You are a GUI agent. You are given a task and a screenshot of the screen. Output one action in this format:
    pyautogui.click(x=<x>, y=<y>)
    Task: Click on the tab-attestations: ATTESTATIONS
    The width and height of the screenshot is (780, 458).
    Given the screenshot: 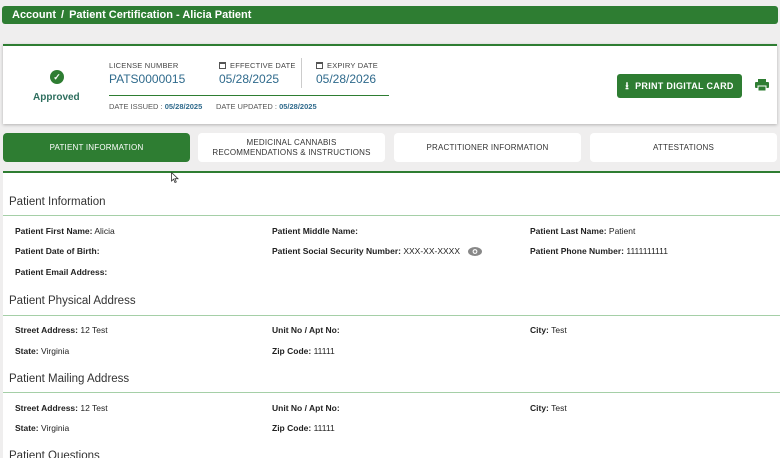 What is the action you would take?
    pyautogui.click(x=683, y=147)
    